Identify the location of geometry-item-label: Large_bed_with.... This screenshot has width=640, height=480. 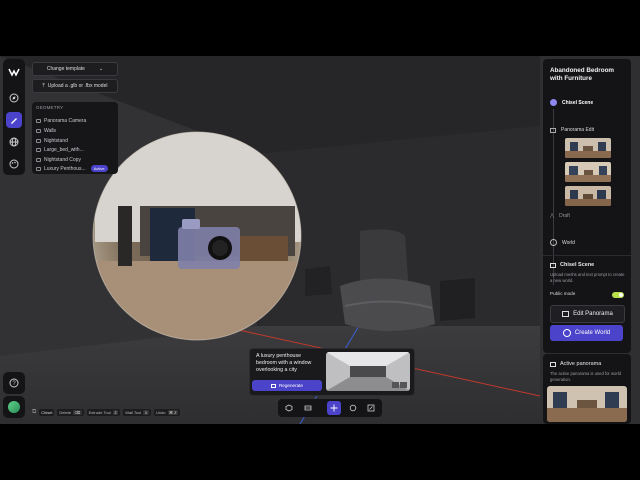
(64, 149).